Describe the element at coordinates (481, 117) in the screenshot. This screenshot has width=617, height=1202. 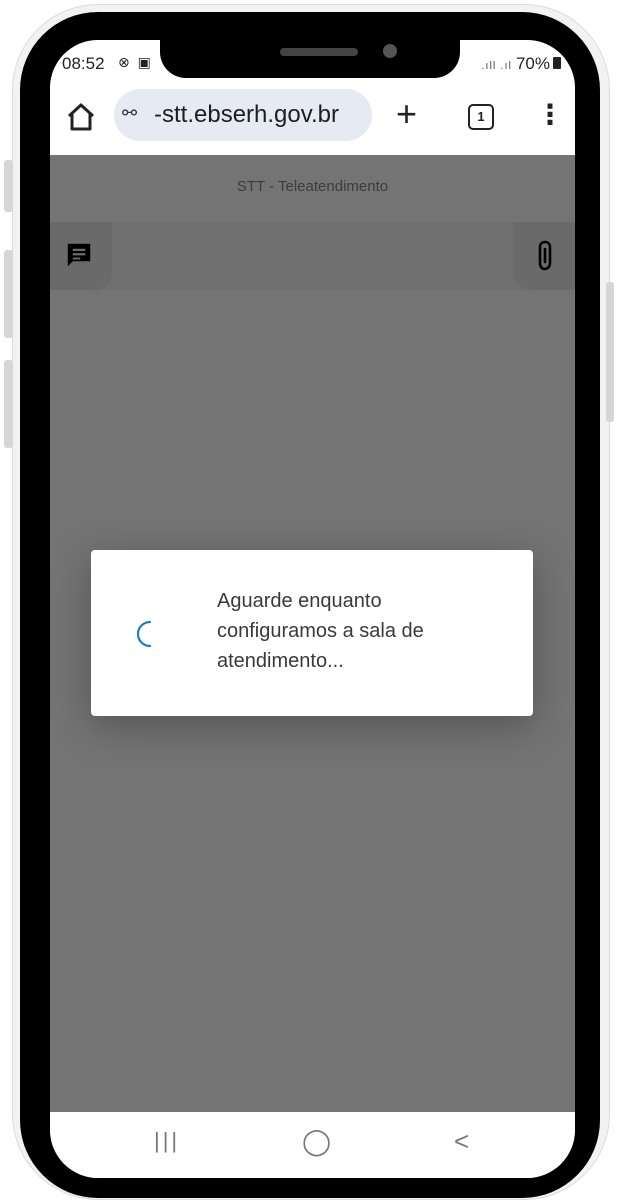
I see `tab-switcher-button: 1` at that location.